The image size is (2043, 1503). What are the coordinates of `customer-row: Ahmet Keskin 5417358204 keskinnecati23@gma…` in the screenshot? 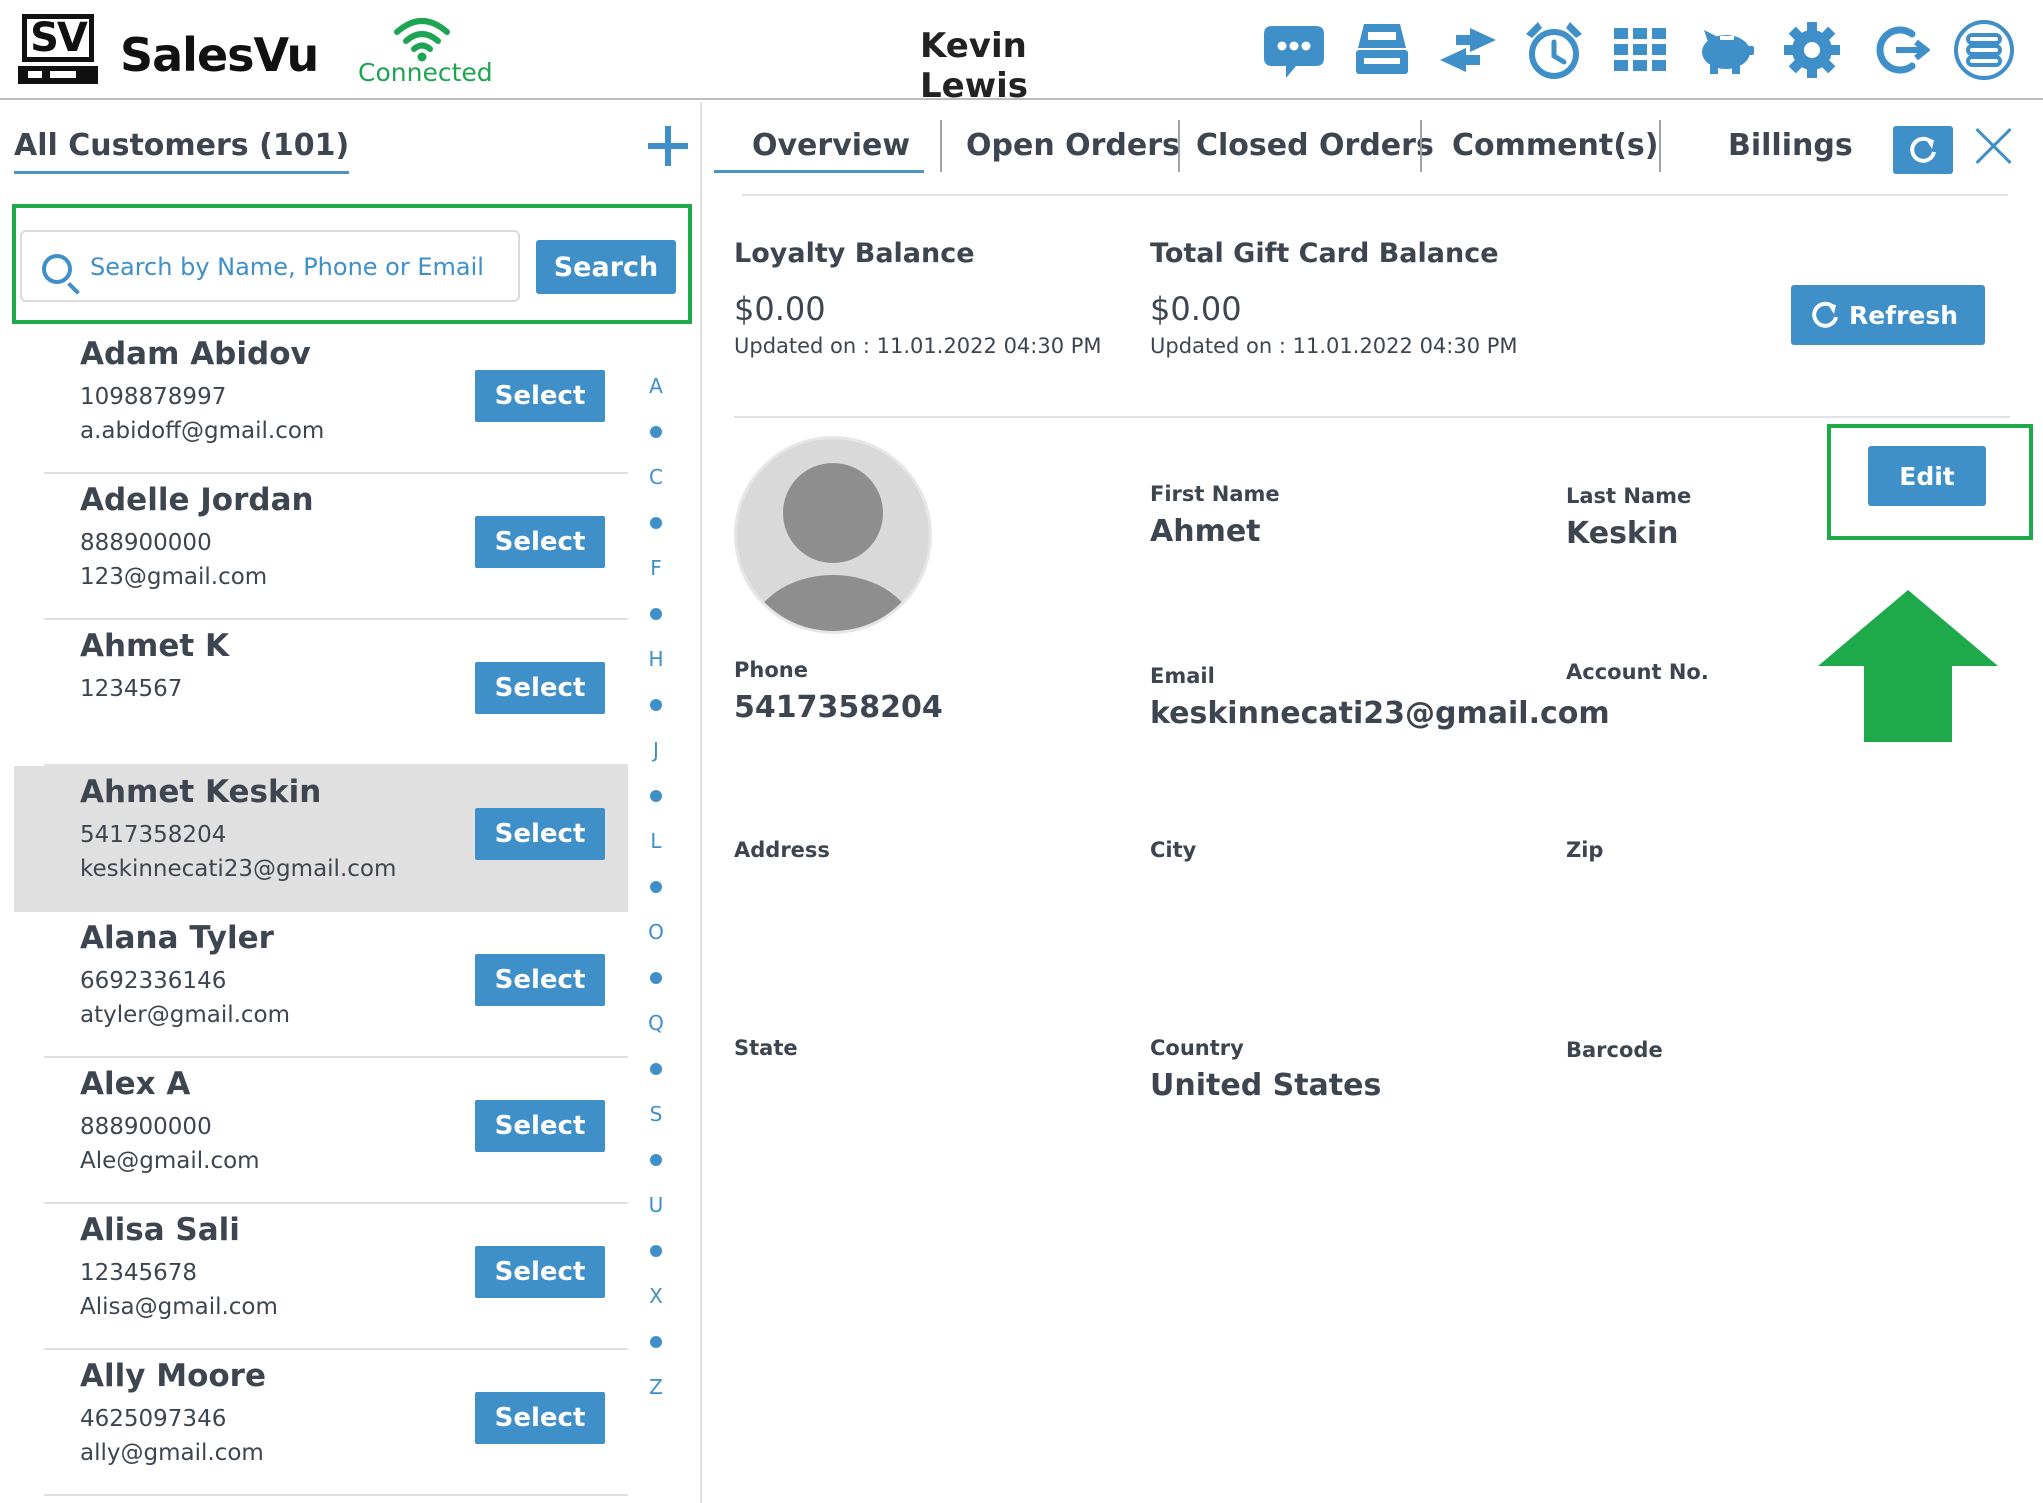 It's located at (321, 839).